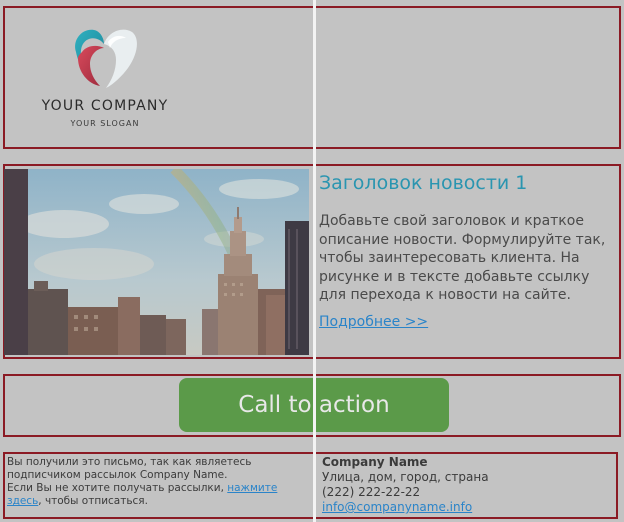 The image size is (624, 522). I want to click on unsubscribe-notice-text: Если Вы не хотите получать рассылки,, so click(117, 488).